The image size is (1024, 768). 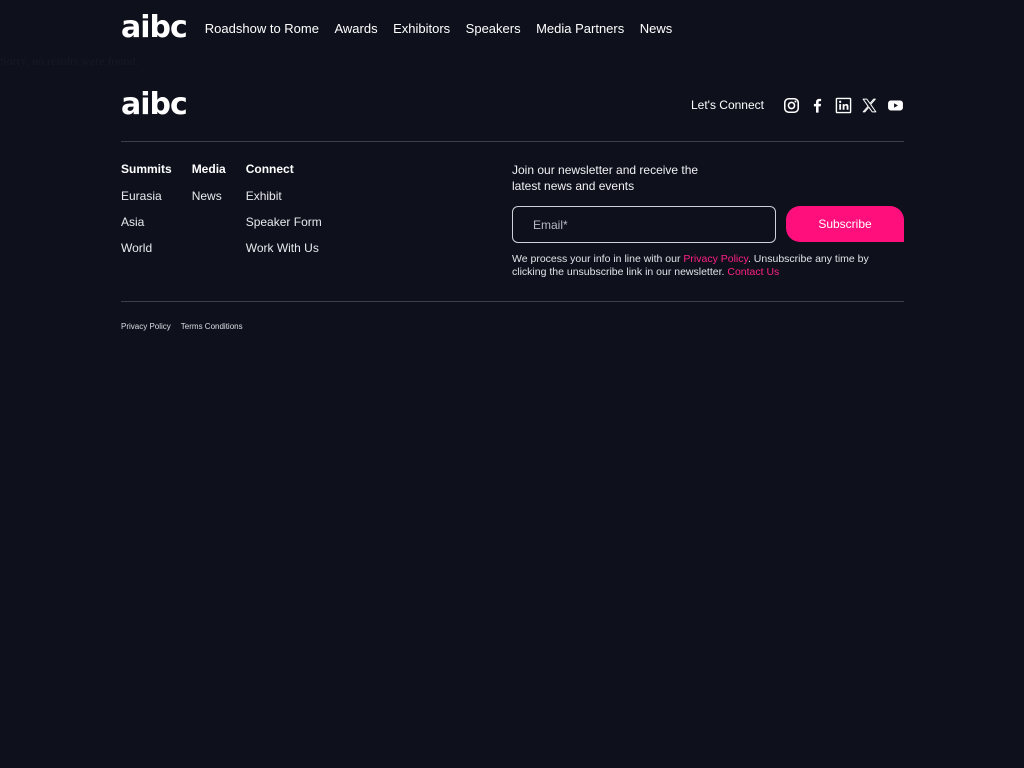 I want to click on legal-privacy-policy-link: Privacy Policy, so click(x=146, y=326).